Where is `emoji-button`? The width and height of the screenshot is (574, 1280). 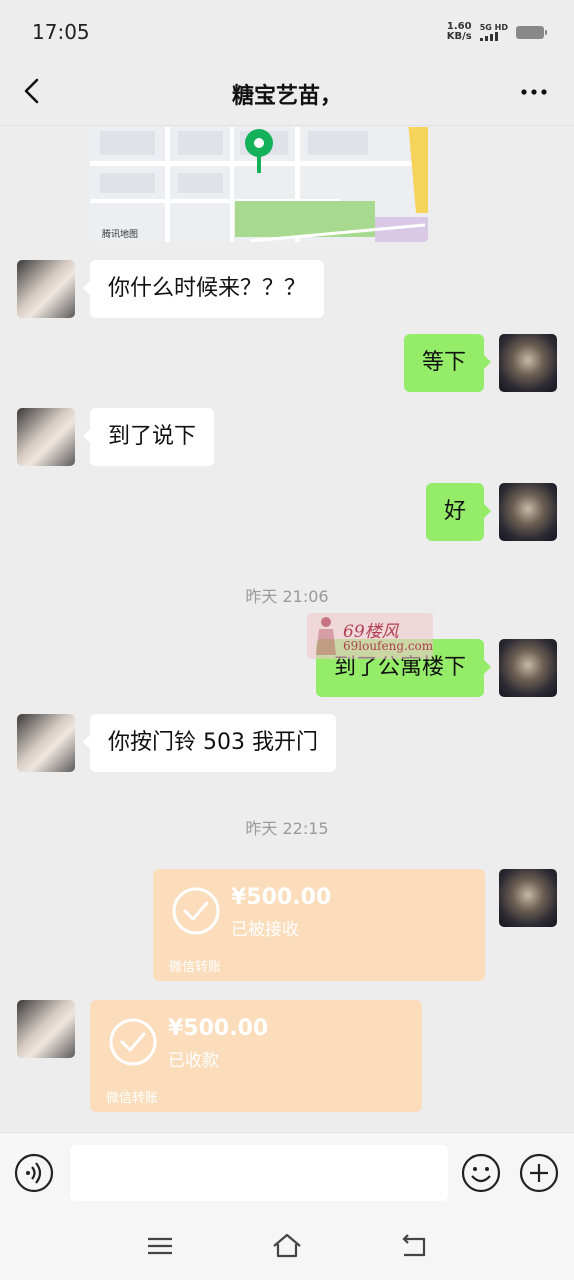
emoji-button is located at coordinates (481, 1173).